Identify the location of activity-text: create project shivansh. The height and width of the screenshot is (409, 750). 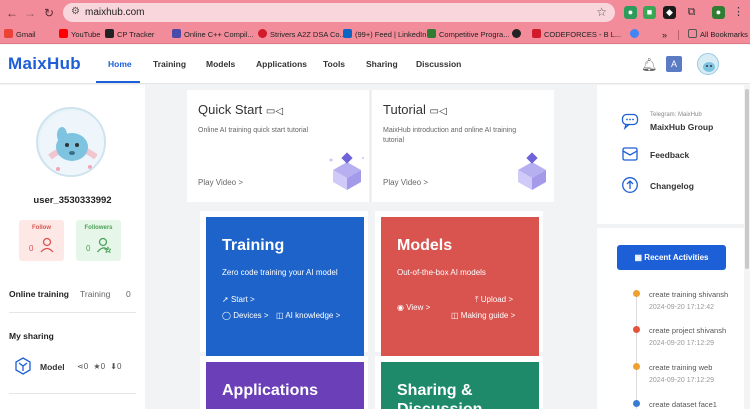
(687, 330).